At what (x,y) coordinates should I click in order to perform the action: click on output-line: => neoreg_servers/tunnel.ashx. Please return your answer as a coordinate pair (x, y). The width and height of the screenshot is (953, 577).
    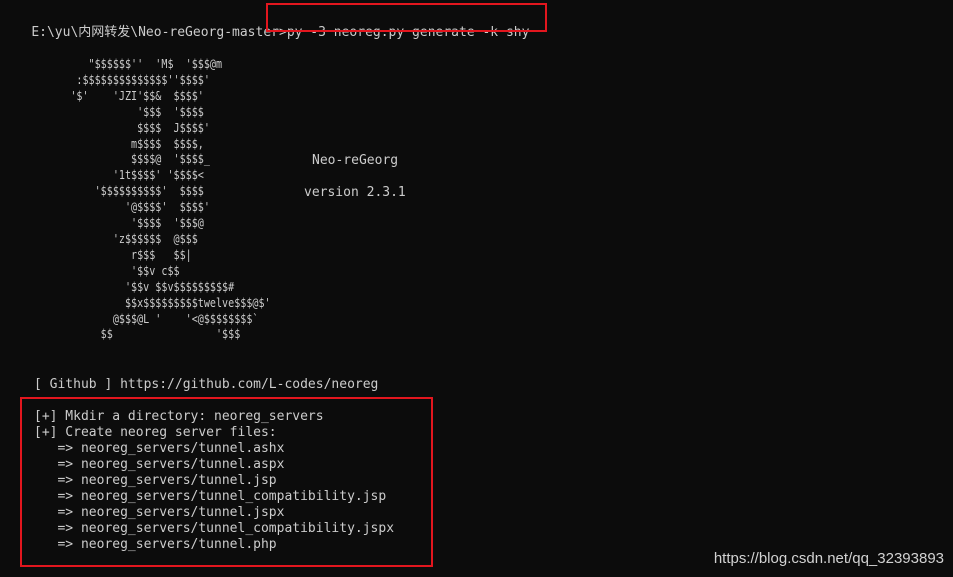
    Looking at the image, I should click on (159, 448).